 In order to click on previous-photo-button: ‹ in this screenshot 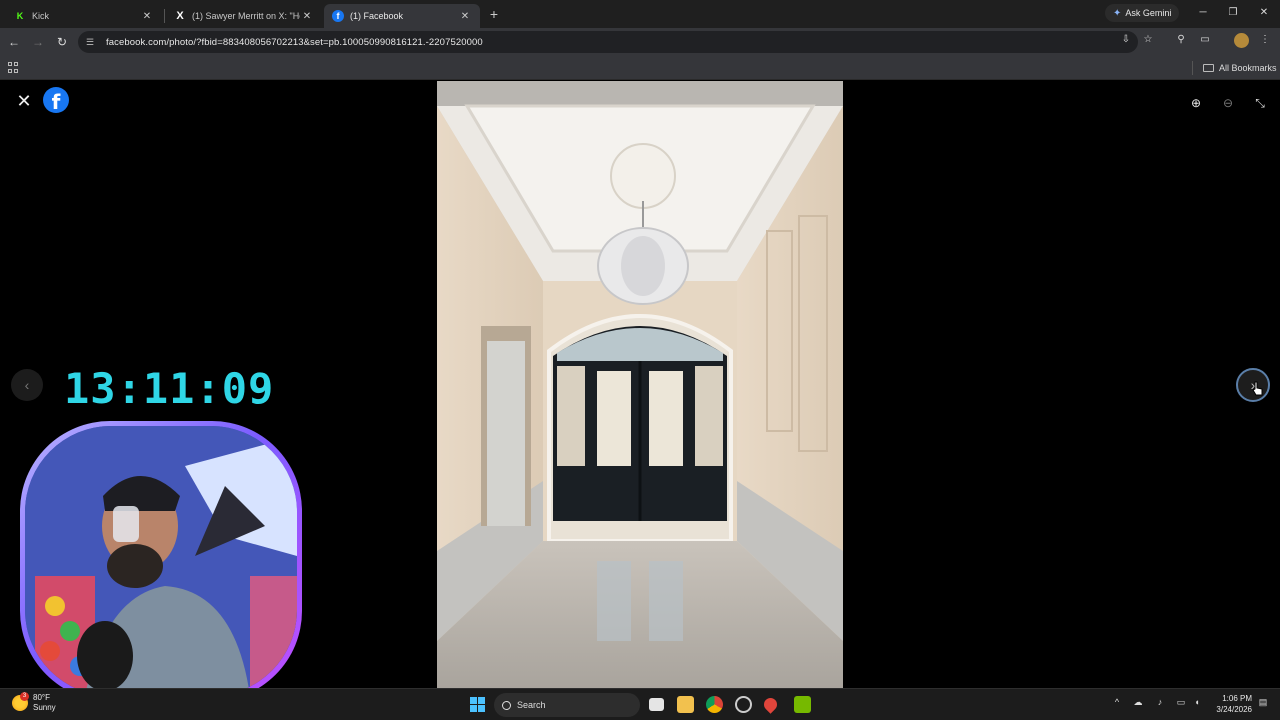, I will do `click(27, 385)`.